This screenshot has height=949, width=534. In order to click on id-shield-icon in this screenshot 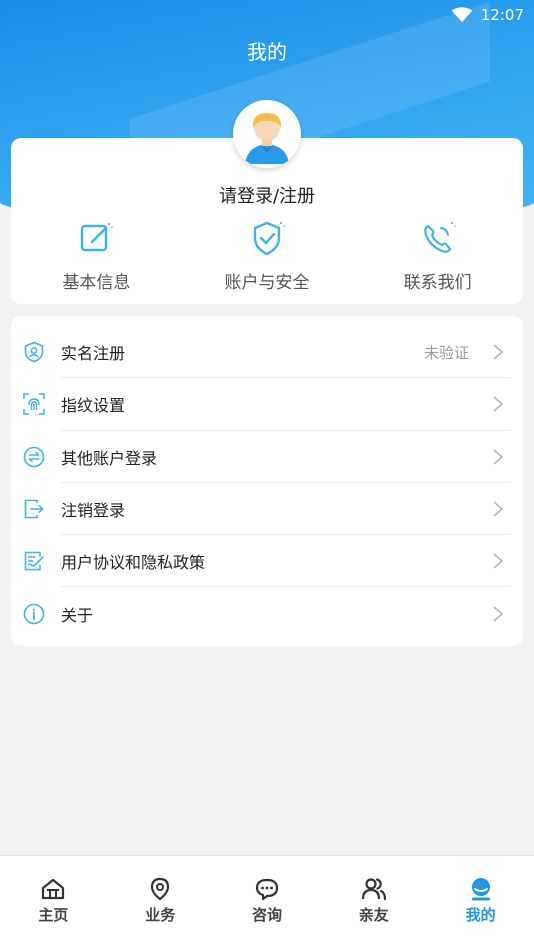, I will do `click(34, 352)`.